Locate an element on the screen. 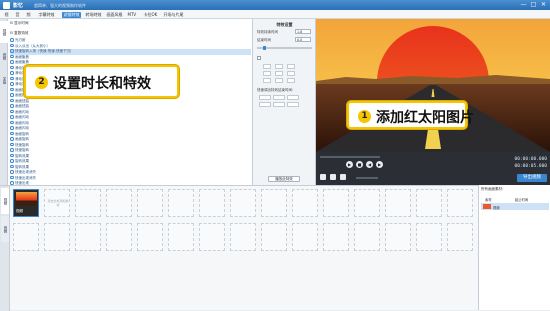 This screenshot has width=550, height=311. end-time-input: 0.0 is located at coordinates (303, 39).